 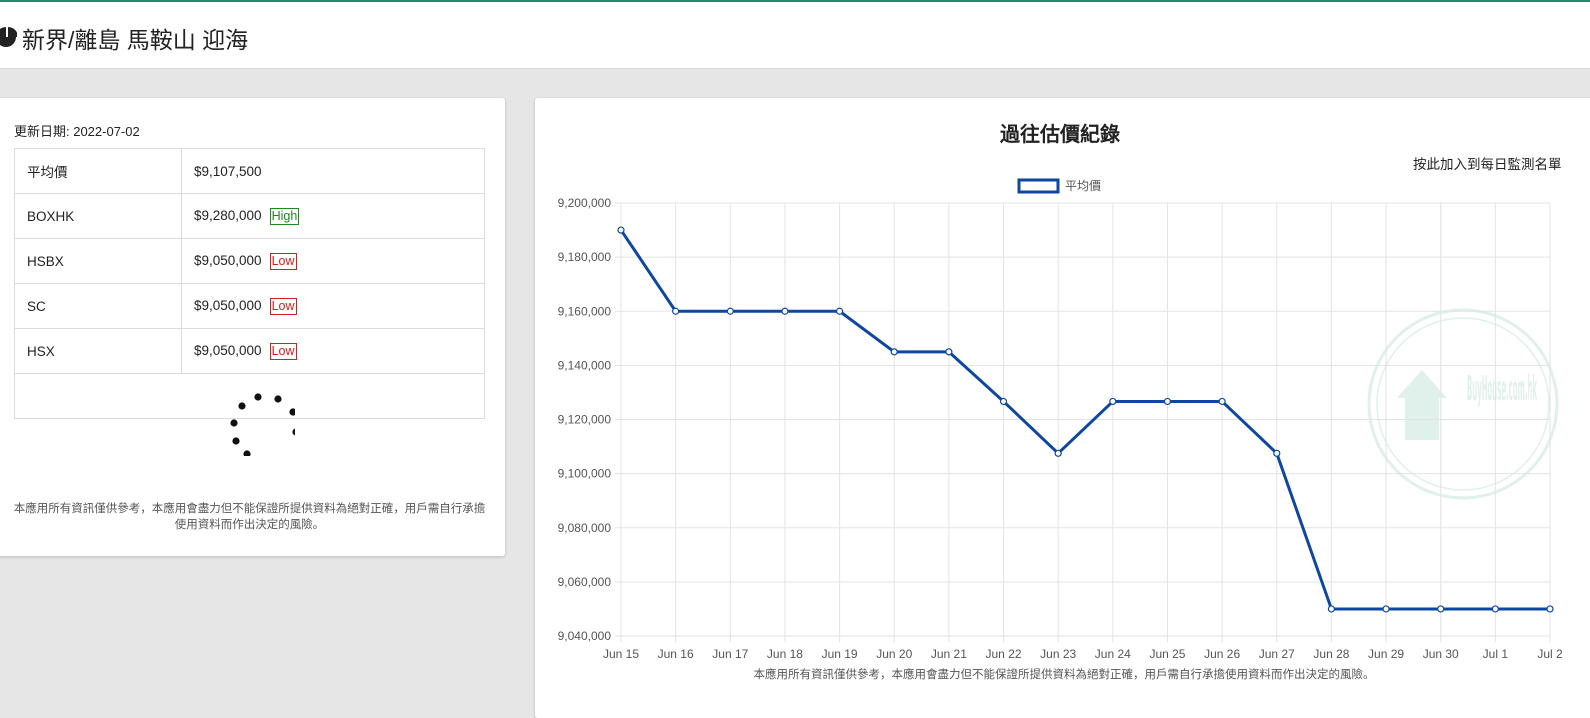 I want to click on table-row: HSX $9,050,000 Low, so click(x=249, y=351).